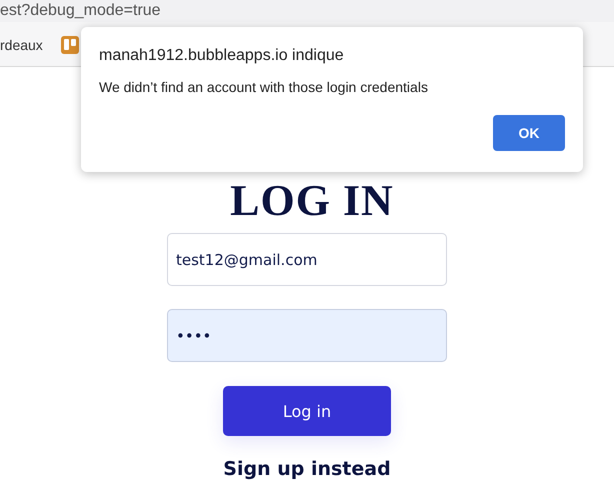  What do you see at coordinates (307, 469) in the screenshot?
I see `signup-link: Sign up instead` at bounding box center [307, 469].